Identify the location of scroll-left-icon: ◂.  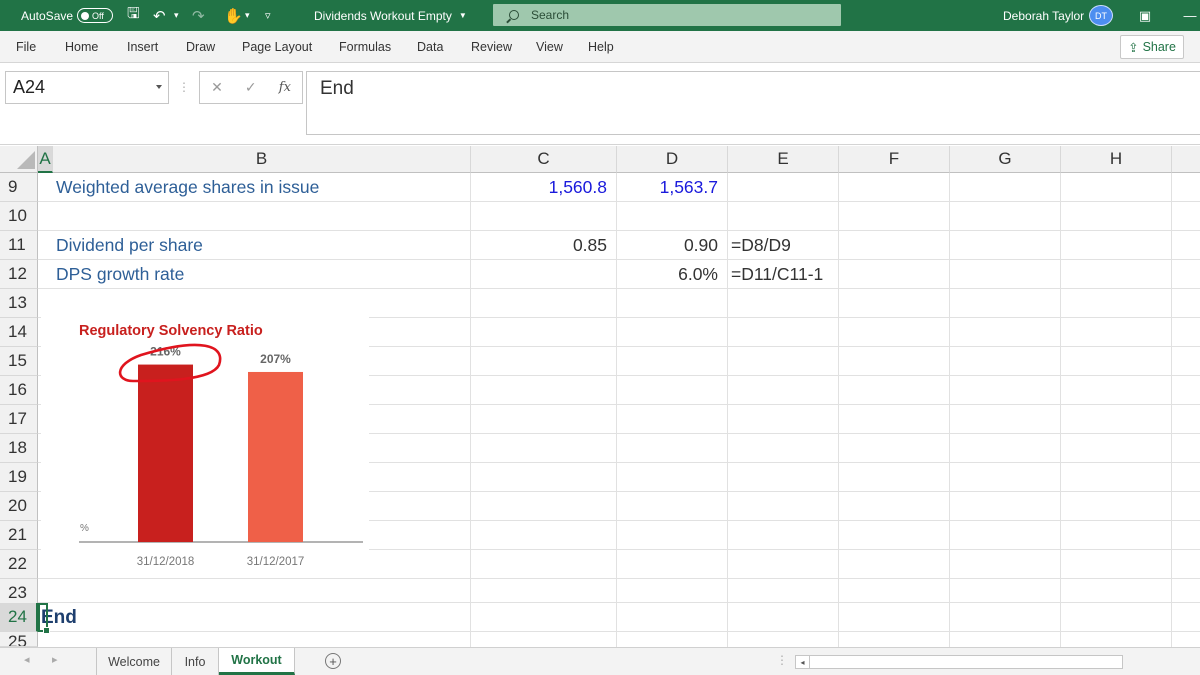
(27, 659).